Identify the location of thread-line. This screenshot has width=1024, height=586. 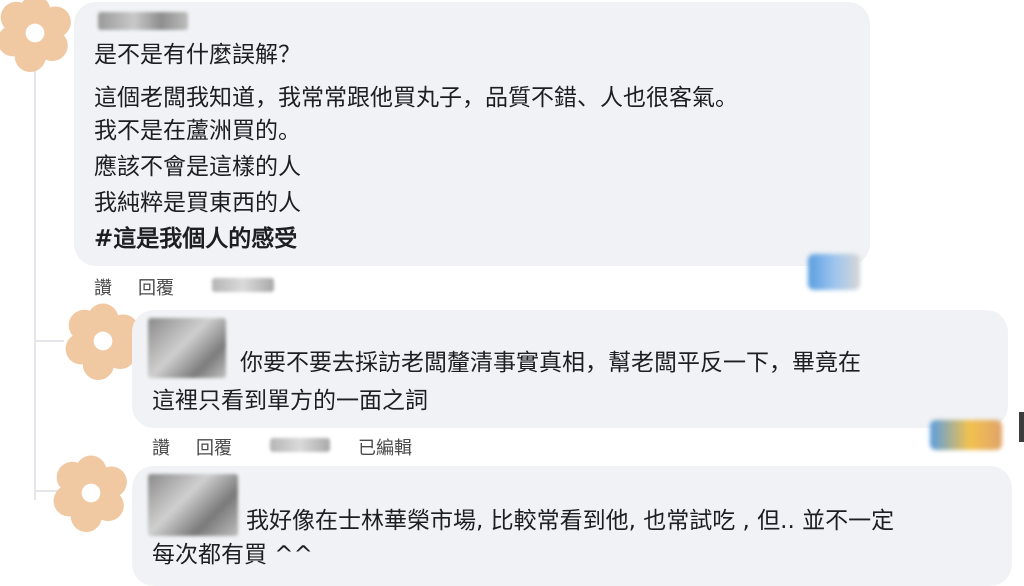
(35, 280).